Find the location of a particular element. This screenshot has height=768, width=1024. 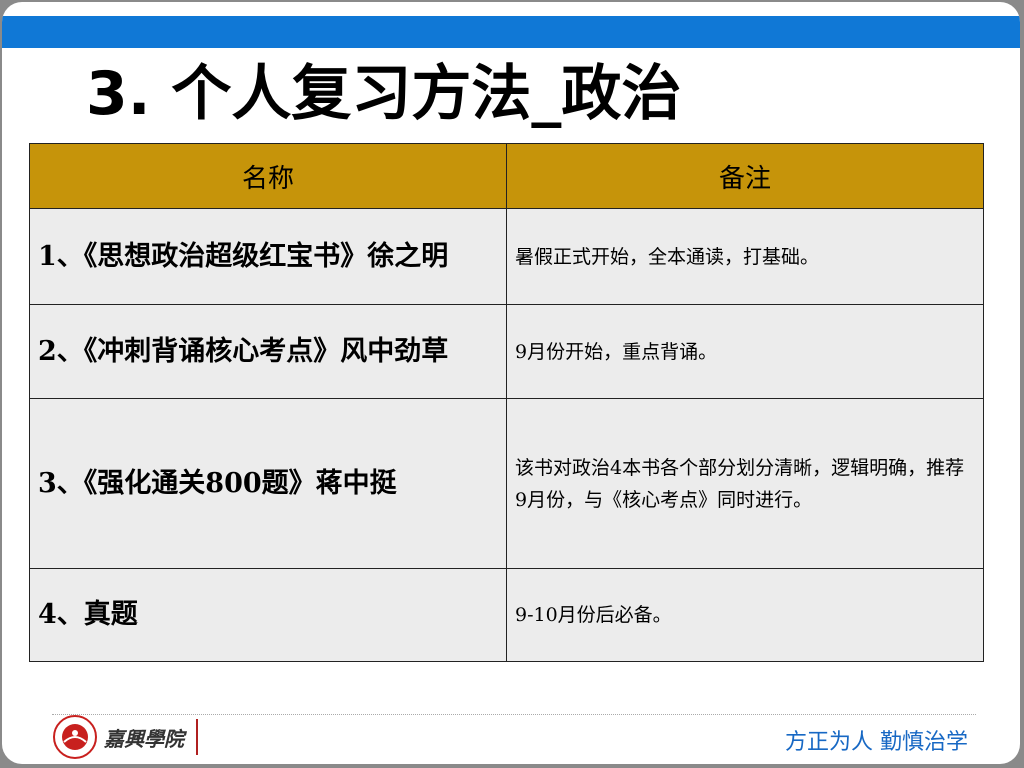

school-name: 嘉興學院 is located at coordinates (144, 738).